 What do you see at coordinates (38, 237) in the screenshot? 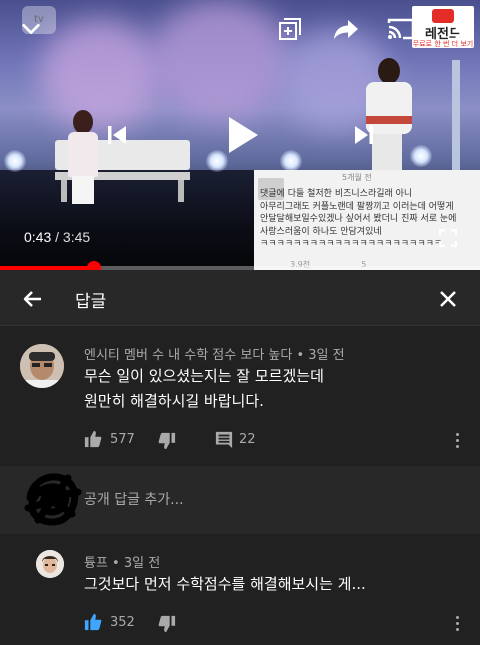
I see `current-time: 0:43` at bounding box center [38, 237].